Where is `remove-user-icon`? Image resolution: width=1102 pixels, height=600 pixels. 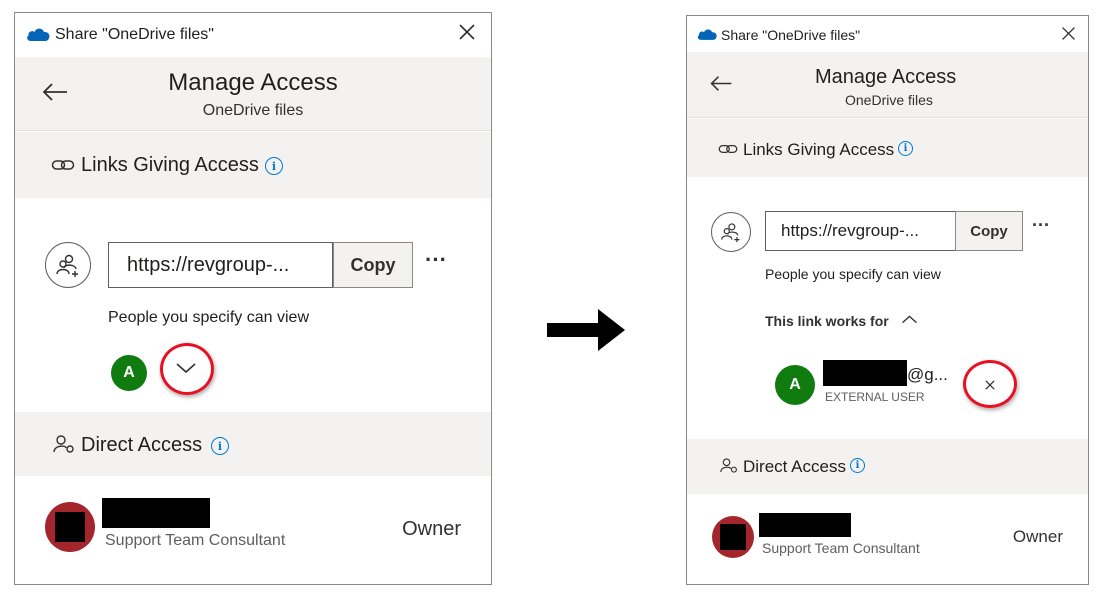 remove-user-icon is located at coordinates (990, 387).